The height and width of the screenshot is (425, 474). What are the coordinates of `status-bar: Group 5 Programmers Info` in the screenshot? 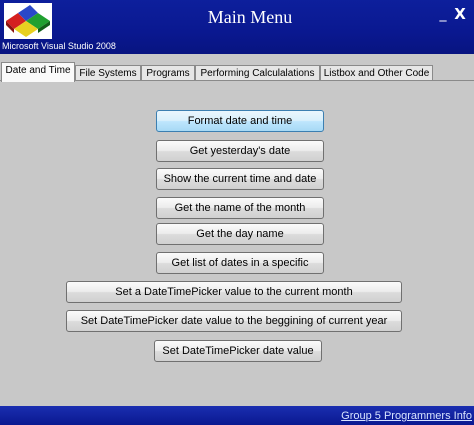 It's located at (237, 415).